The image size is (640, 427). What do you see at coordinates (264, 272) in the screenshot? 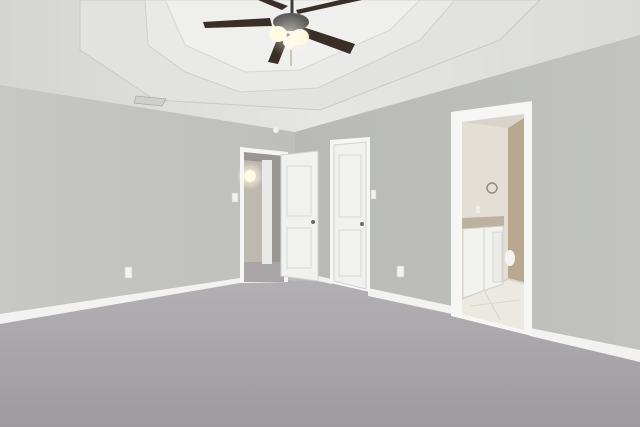
I see `hallway-floor` at bounding box center [264, 272].